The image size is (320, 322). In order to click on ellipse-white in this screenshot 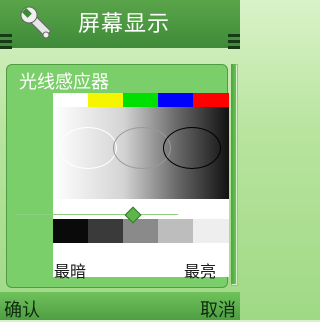, I will do `click(88, 148)`.